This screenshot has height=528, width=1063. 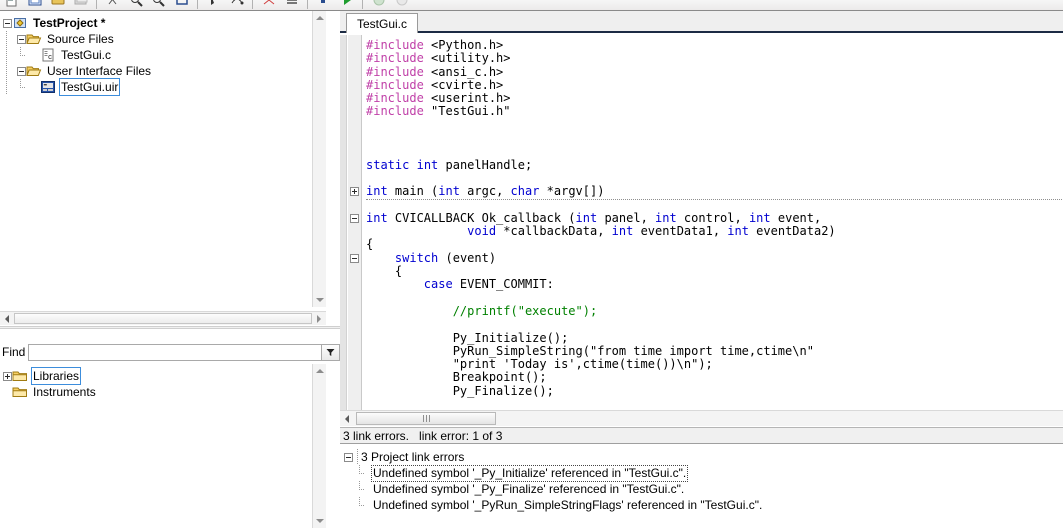 What do you see at coordinates (164, 39) in the screenshot?
I see `project-tree-item-row: Source Files` at bounding box center [164, 39].